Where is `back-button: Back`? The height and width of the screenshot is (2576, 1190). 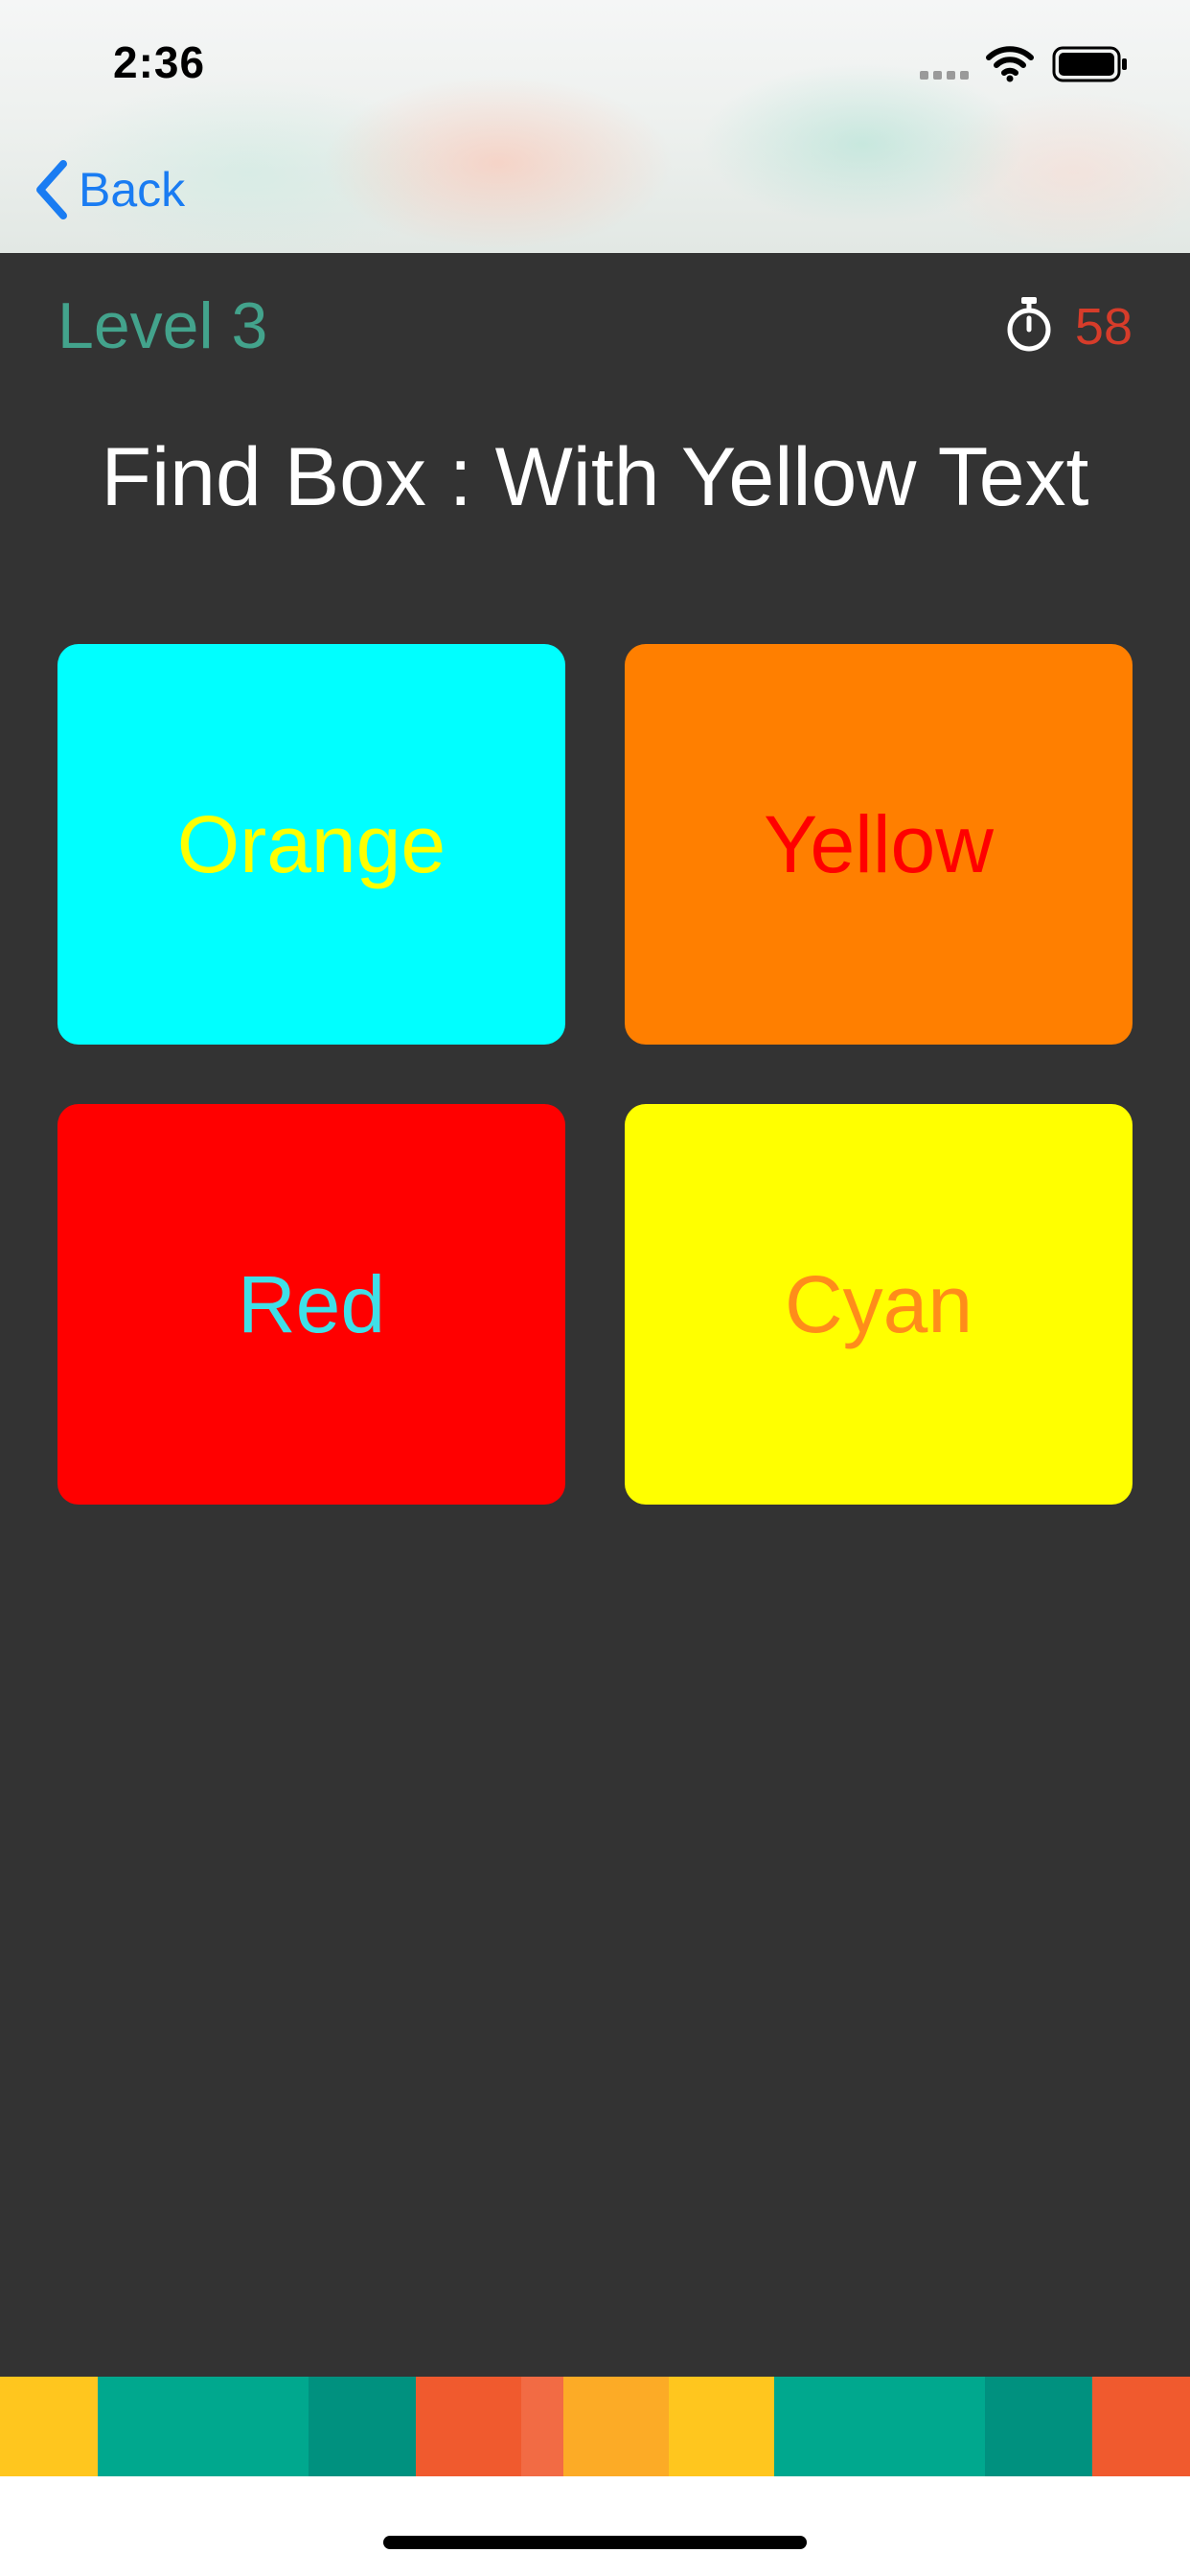 back-button: Back is located at coordinates (109, 189).